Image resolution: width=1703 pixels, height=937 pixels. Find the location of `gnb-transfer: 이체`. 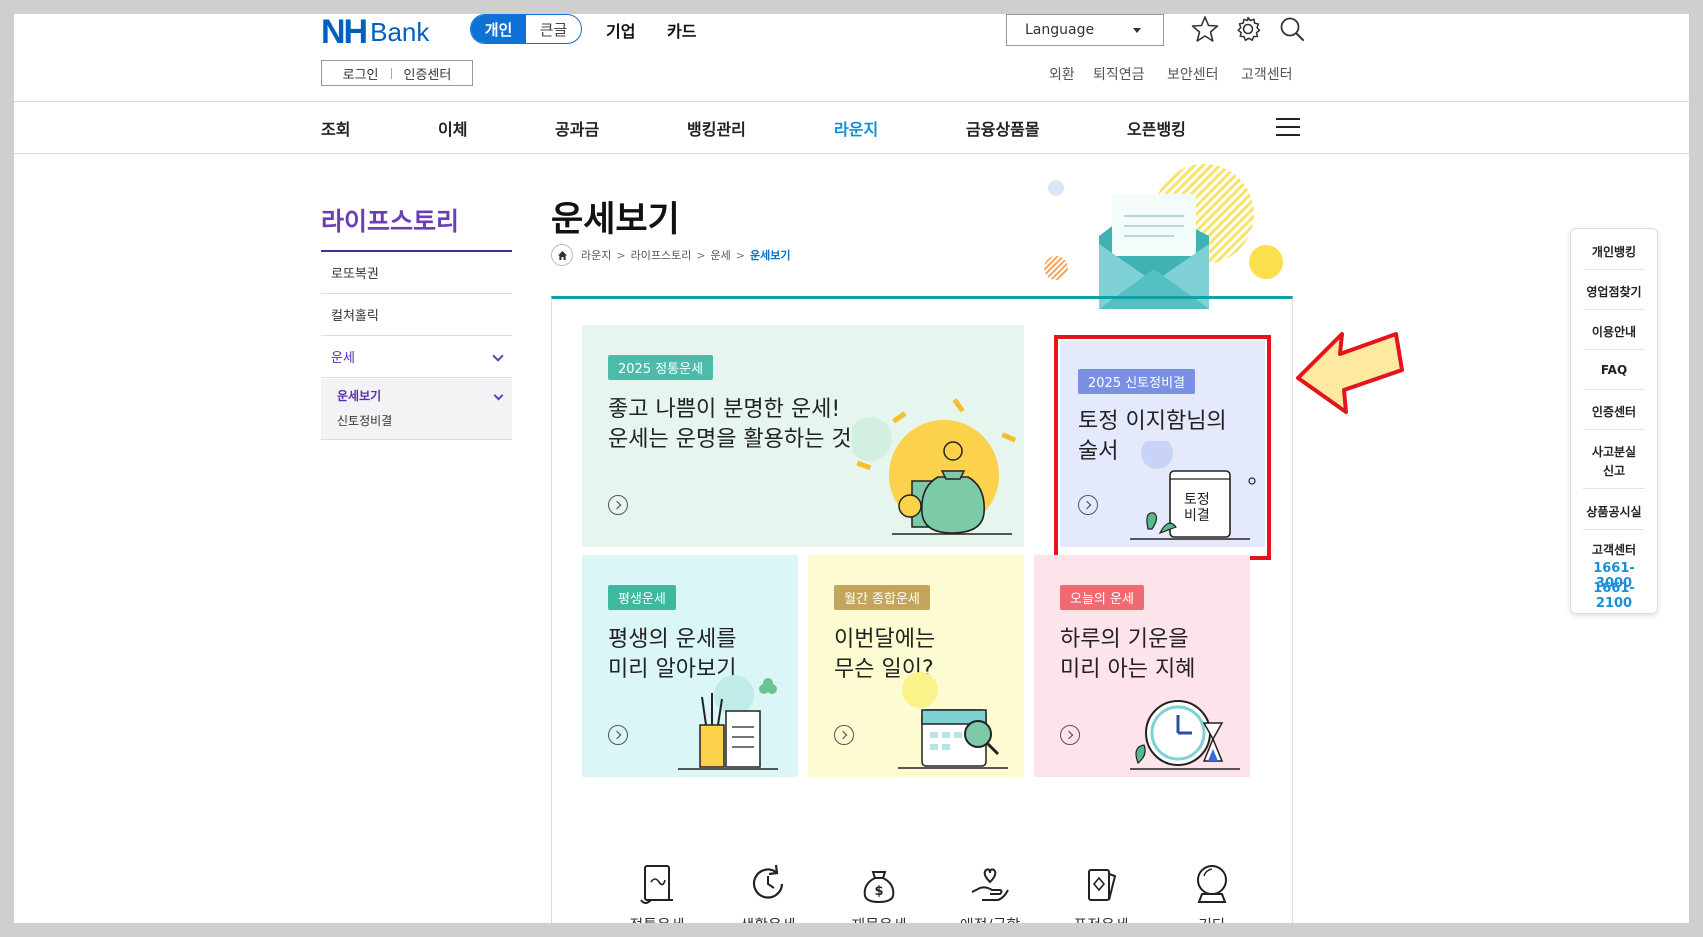

gnb-transfer: 이체 is located at coordinates (452, 128).